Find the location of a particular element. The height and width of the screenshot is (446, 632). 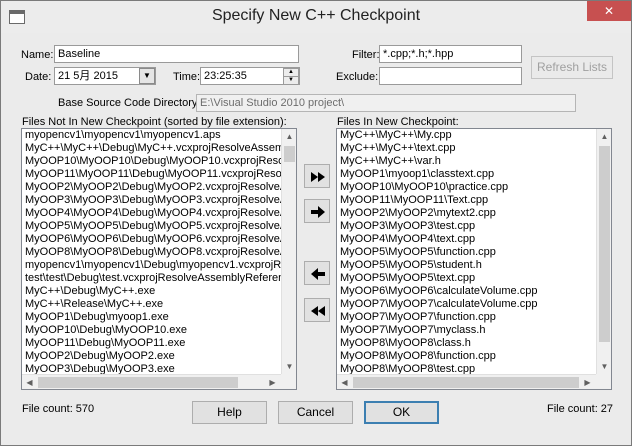

list-item: MyOOP1\myoop1\classtext.cpp is located at coordinates (437, 174).